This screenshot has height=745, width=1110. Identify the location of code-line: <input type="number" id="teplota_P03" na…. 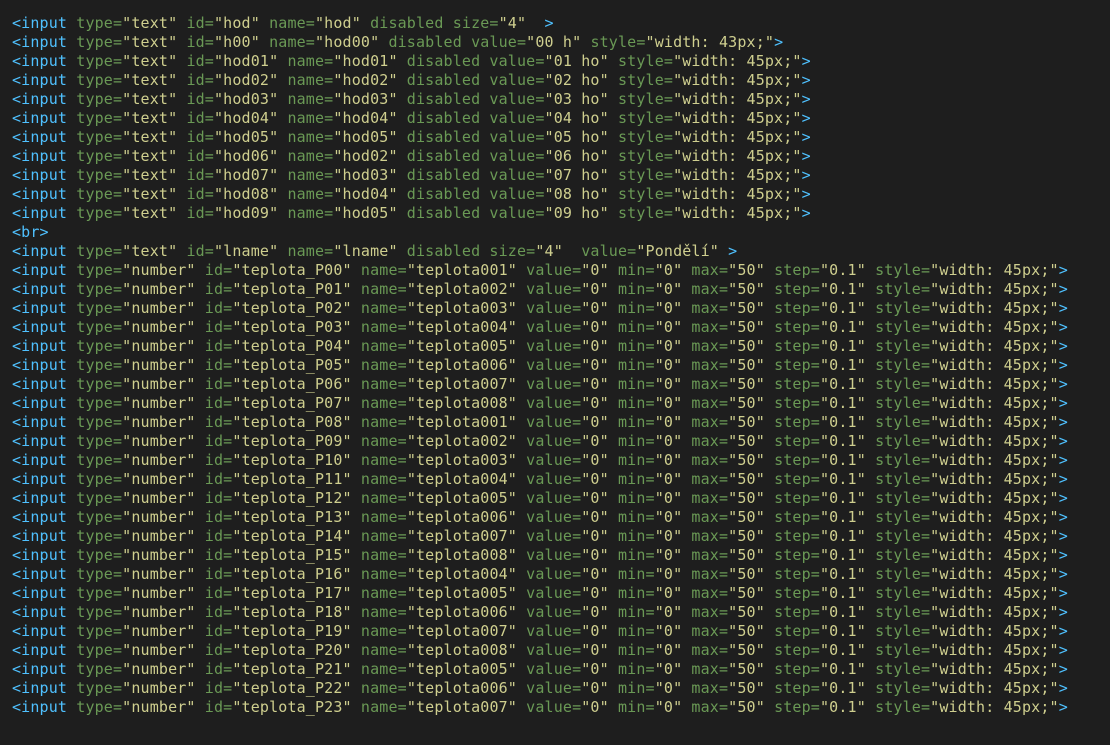
(555, 327).